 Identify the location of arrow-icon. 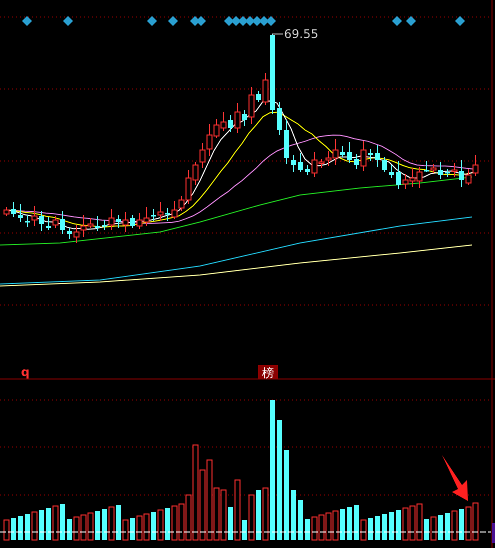
(455, 478).